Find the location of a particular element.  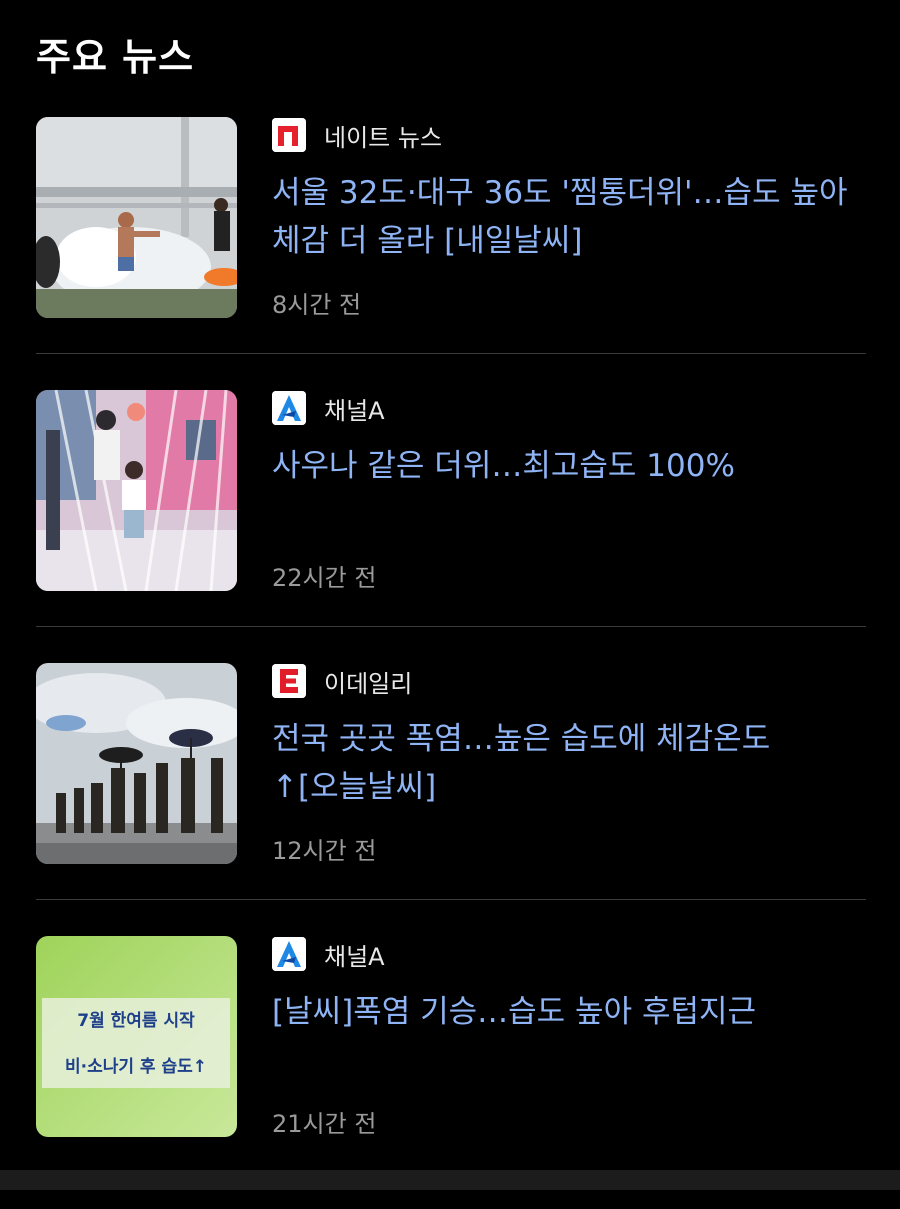

news-source: 이데일리 is located at coordinates (342, 681).